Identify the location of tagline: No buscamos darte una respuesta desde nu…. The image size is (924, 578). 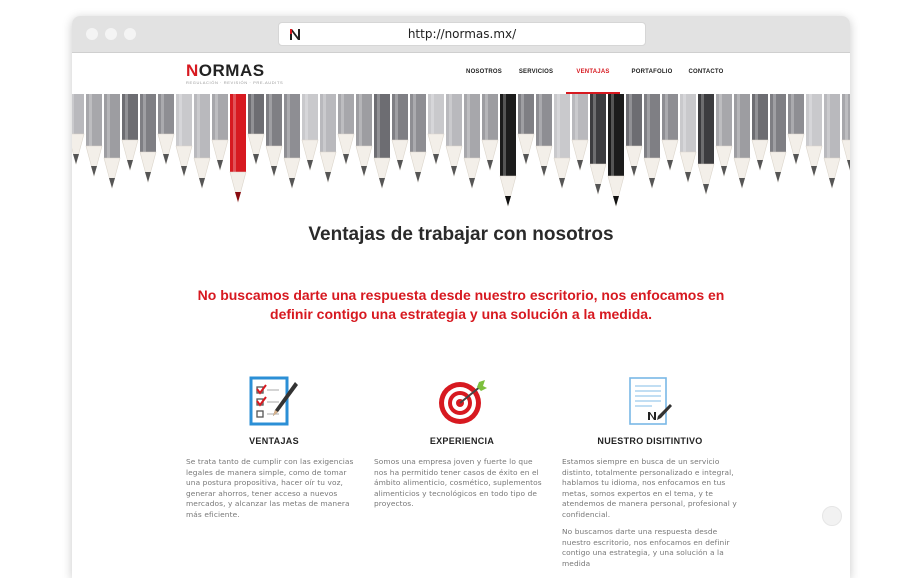
(461, 305).